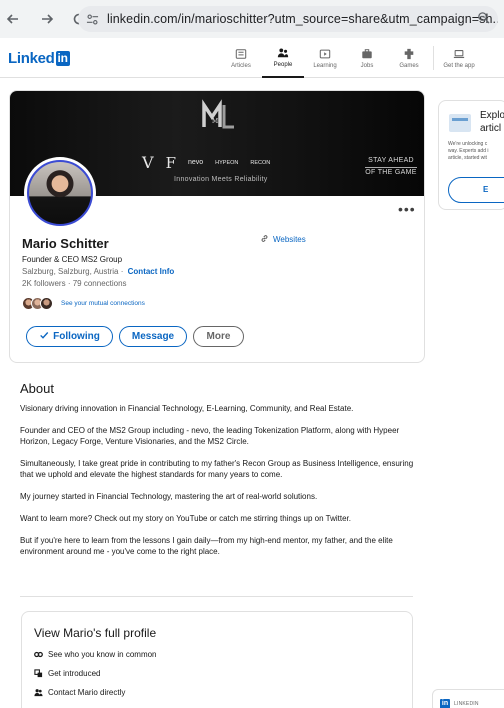 The image size is (504, 708). I want to click on card-body-line-2: way. Experts add i, so click(468, 151).